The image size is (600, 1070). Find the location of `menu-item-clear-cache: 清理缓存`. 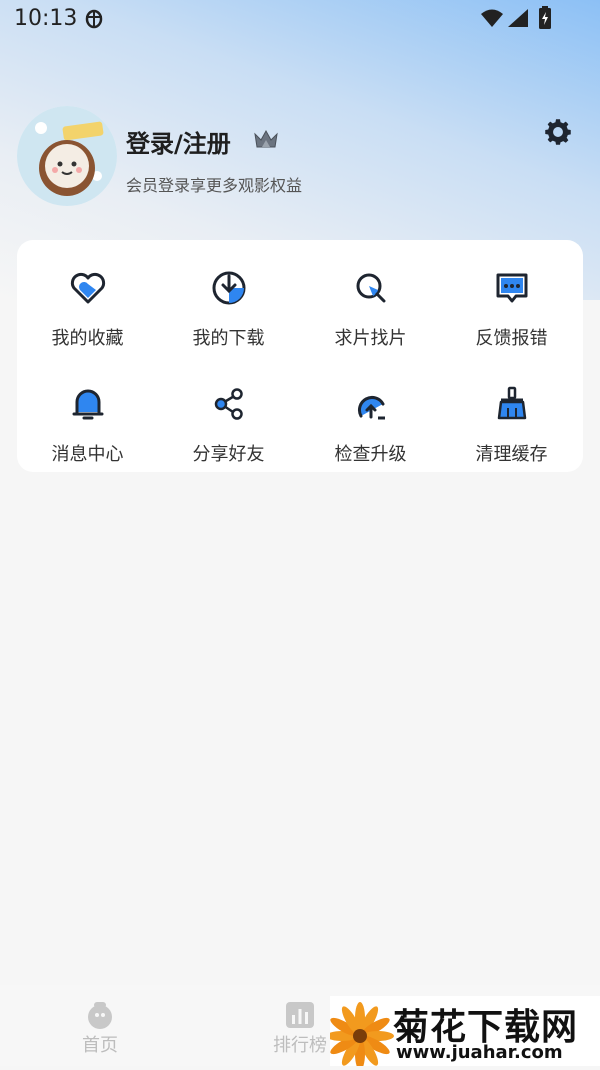

menu-item-clear-cache: 清理缓存 is located at coordinates (511, 420).